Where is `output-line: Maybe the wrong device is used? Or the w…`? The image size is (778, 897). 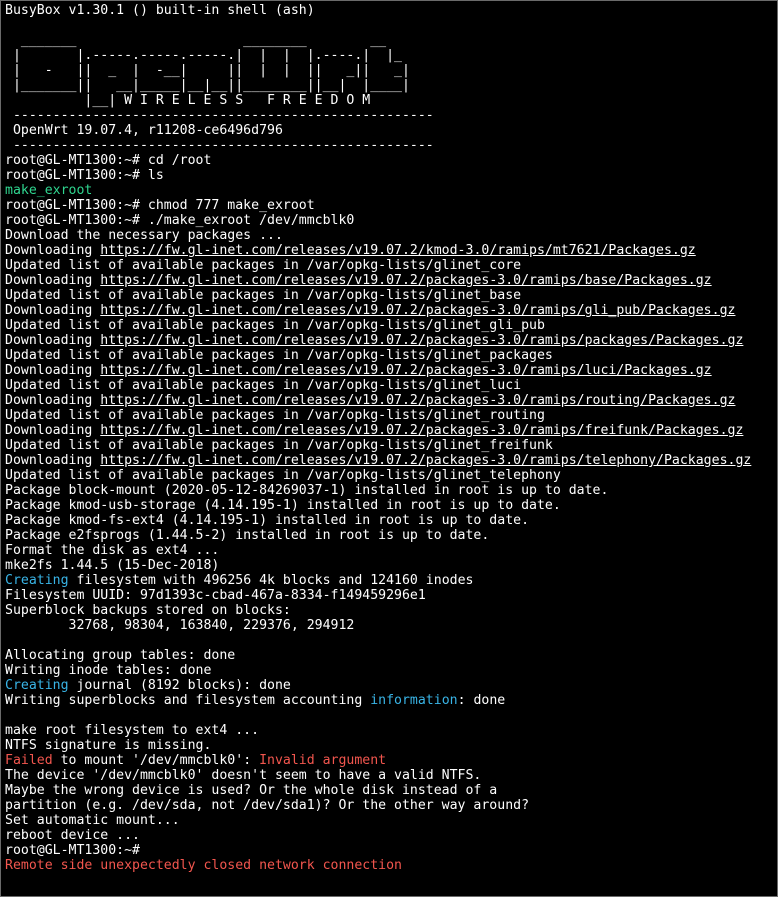 output-line: Maybe the wrong device is used? Or the w… is located at coordinates (391, 790).